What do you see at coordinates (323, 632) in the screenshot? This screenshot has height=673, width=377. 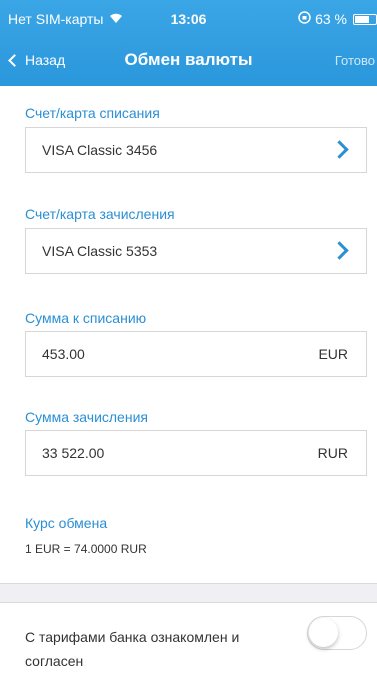 I see `toggle-knob` at bounding box center [323, 632].